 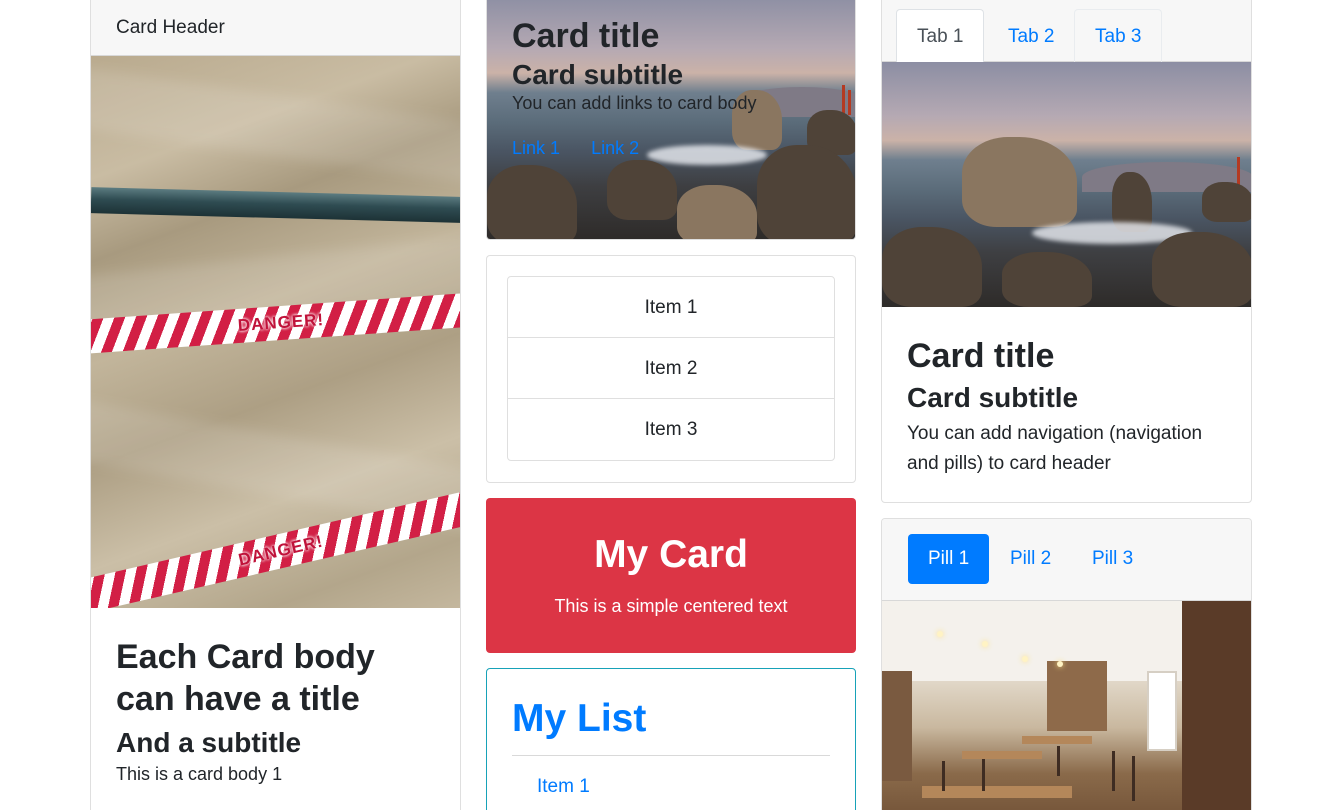 I want to click on danger-tape-graphic: DANGER!, so click(x=275, y=547).